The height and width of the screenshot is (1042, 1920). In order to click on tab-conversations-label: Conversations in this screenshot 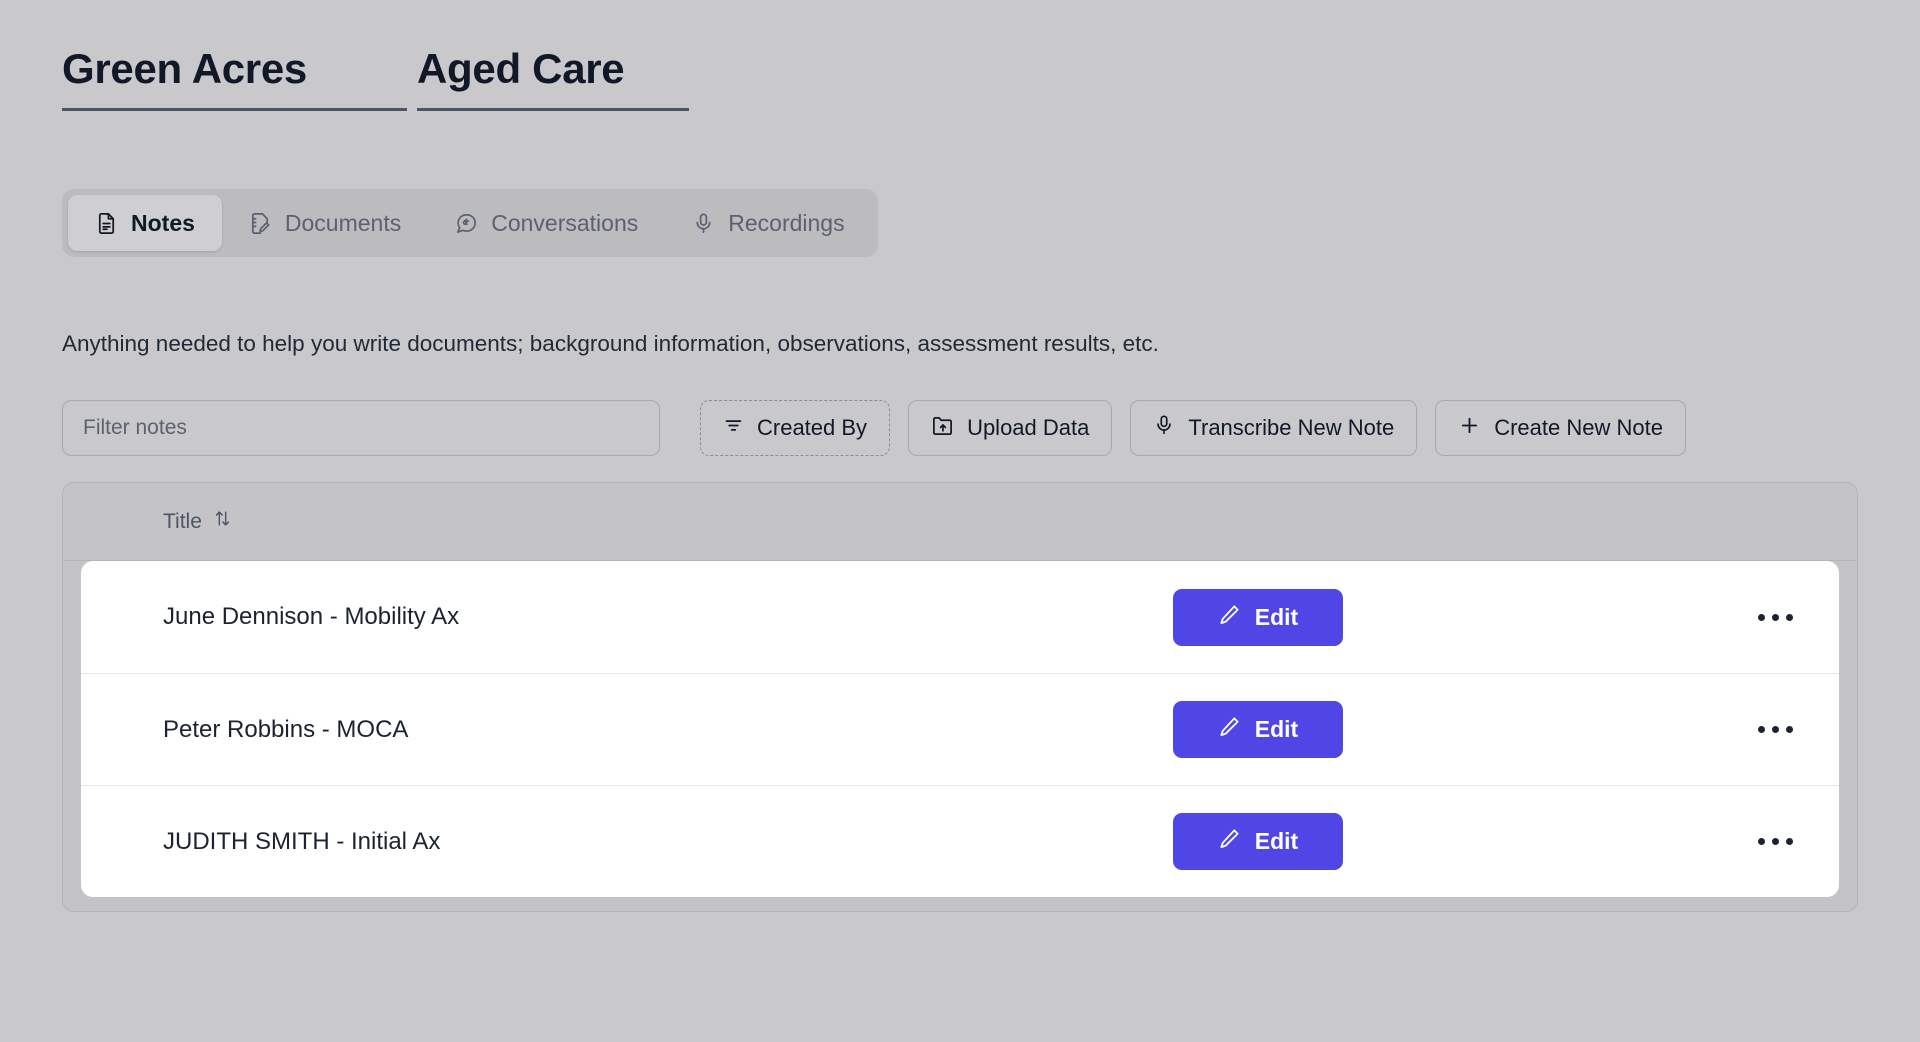, I will do `click(565, 222)`.